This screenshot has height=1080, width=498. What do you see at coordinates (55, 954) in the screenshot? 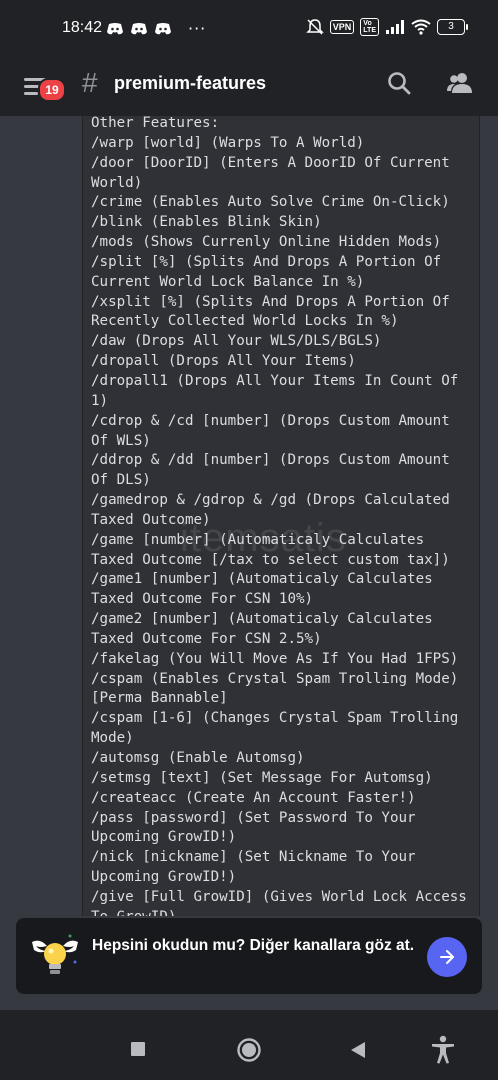
I see `winged-lightbulb-icon` at bounding box center [55, 954].